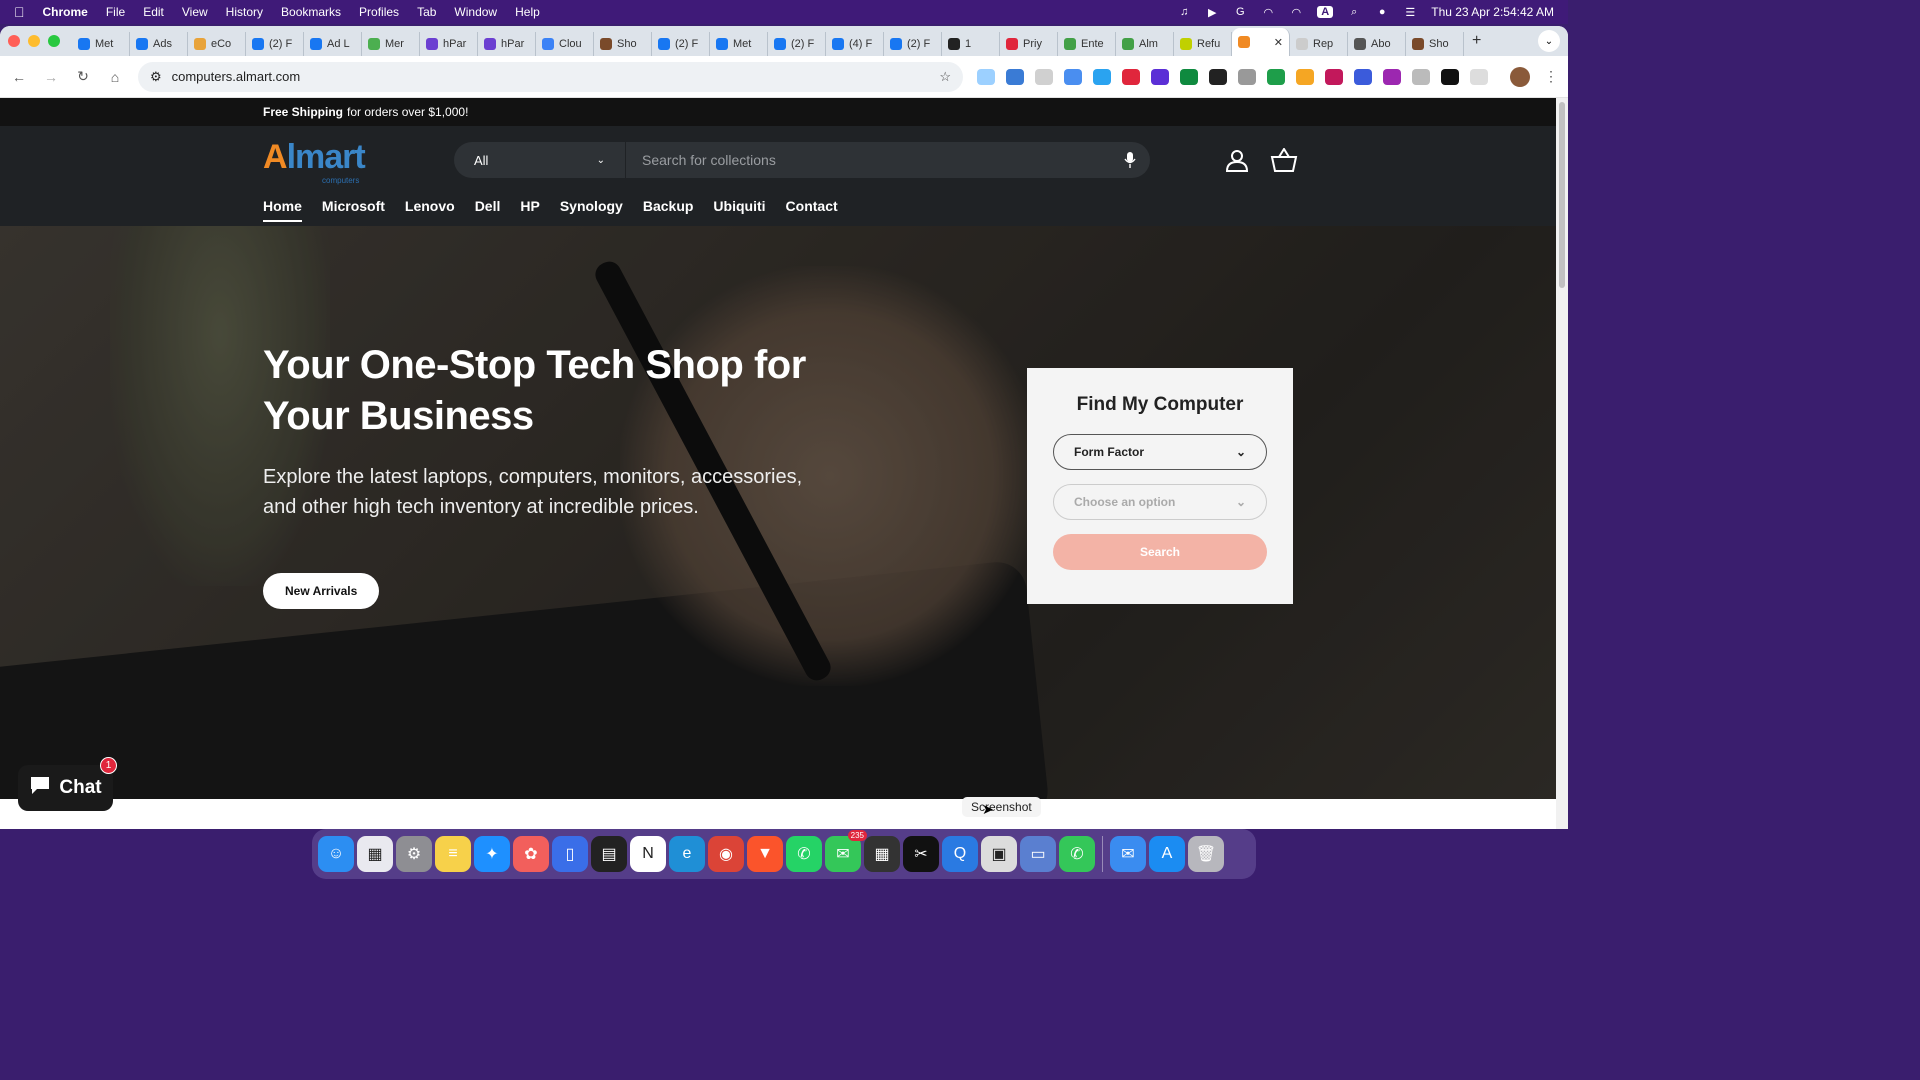  What do you see at coordinates (414, 854) in the screenshot?
I see `dock-system-settings-icon: ⚙` at bounding box center [414, 854].